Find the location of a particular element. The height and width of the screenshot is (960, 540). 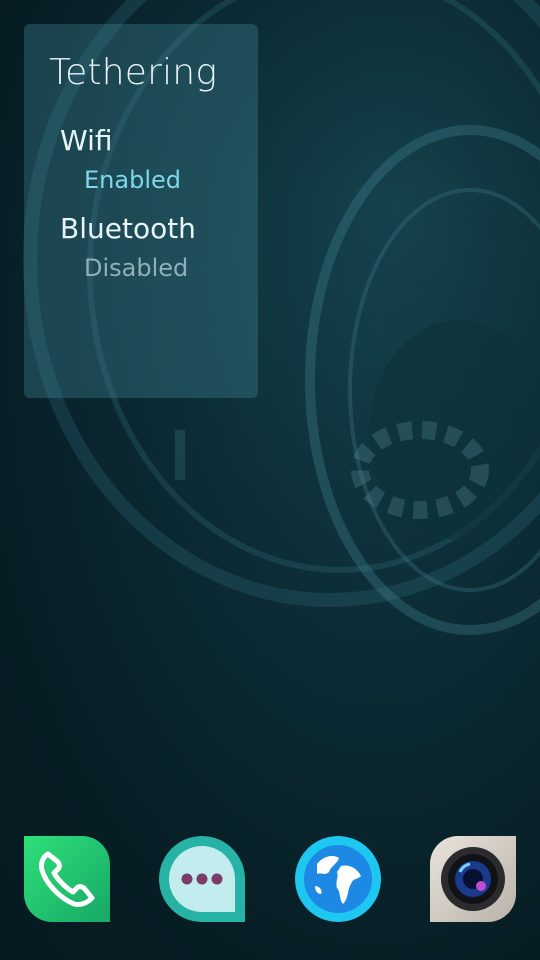

wifi-status: Enabled is located at coordinates (132, 180).